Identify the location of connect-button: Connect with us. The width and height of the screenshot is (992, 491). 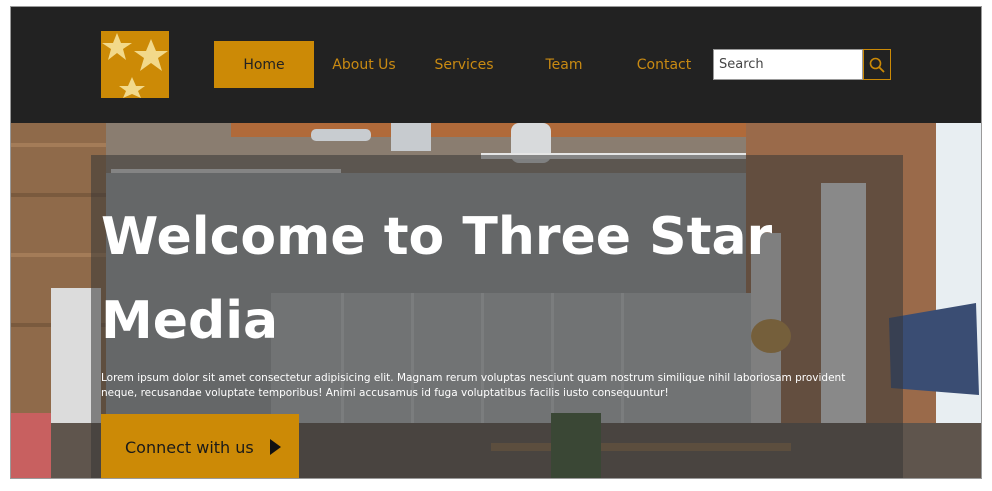
(200, 446).